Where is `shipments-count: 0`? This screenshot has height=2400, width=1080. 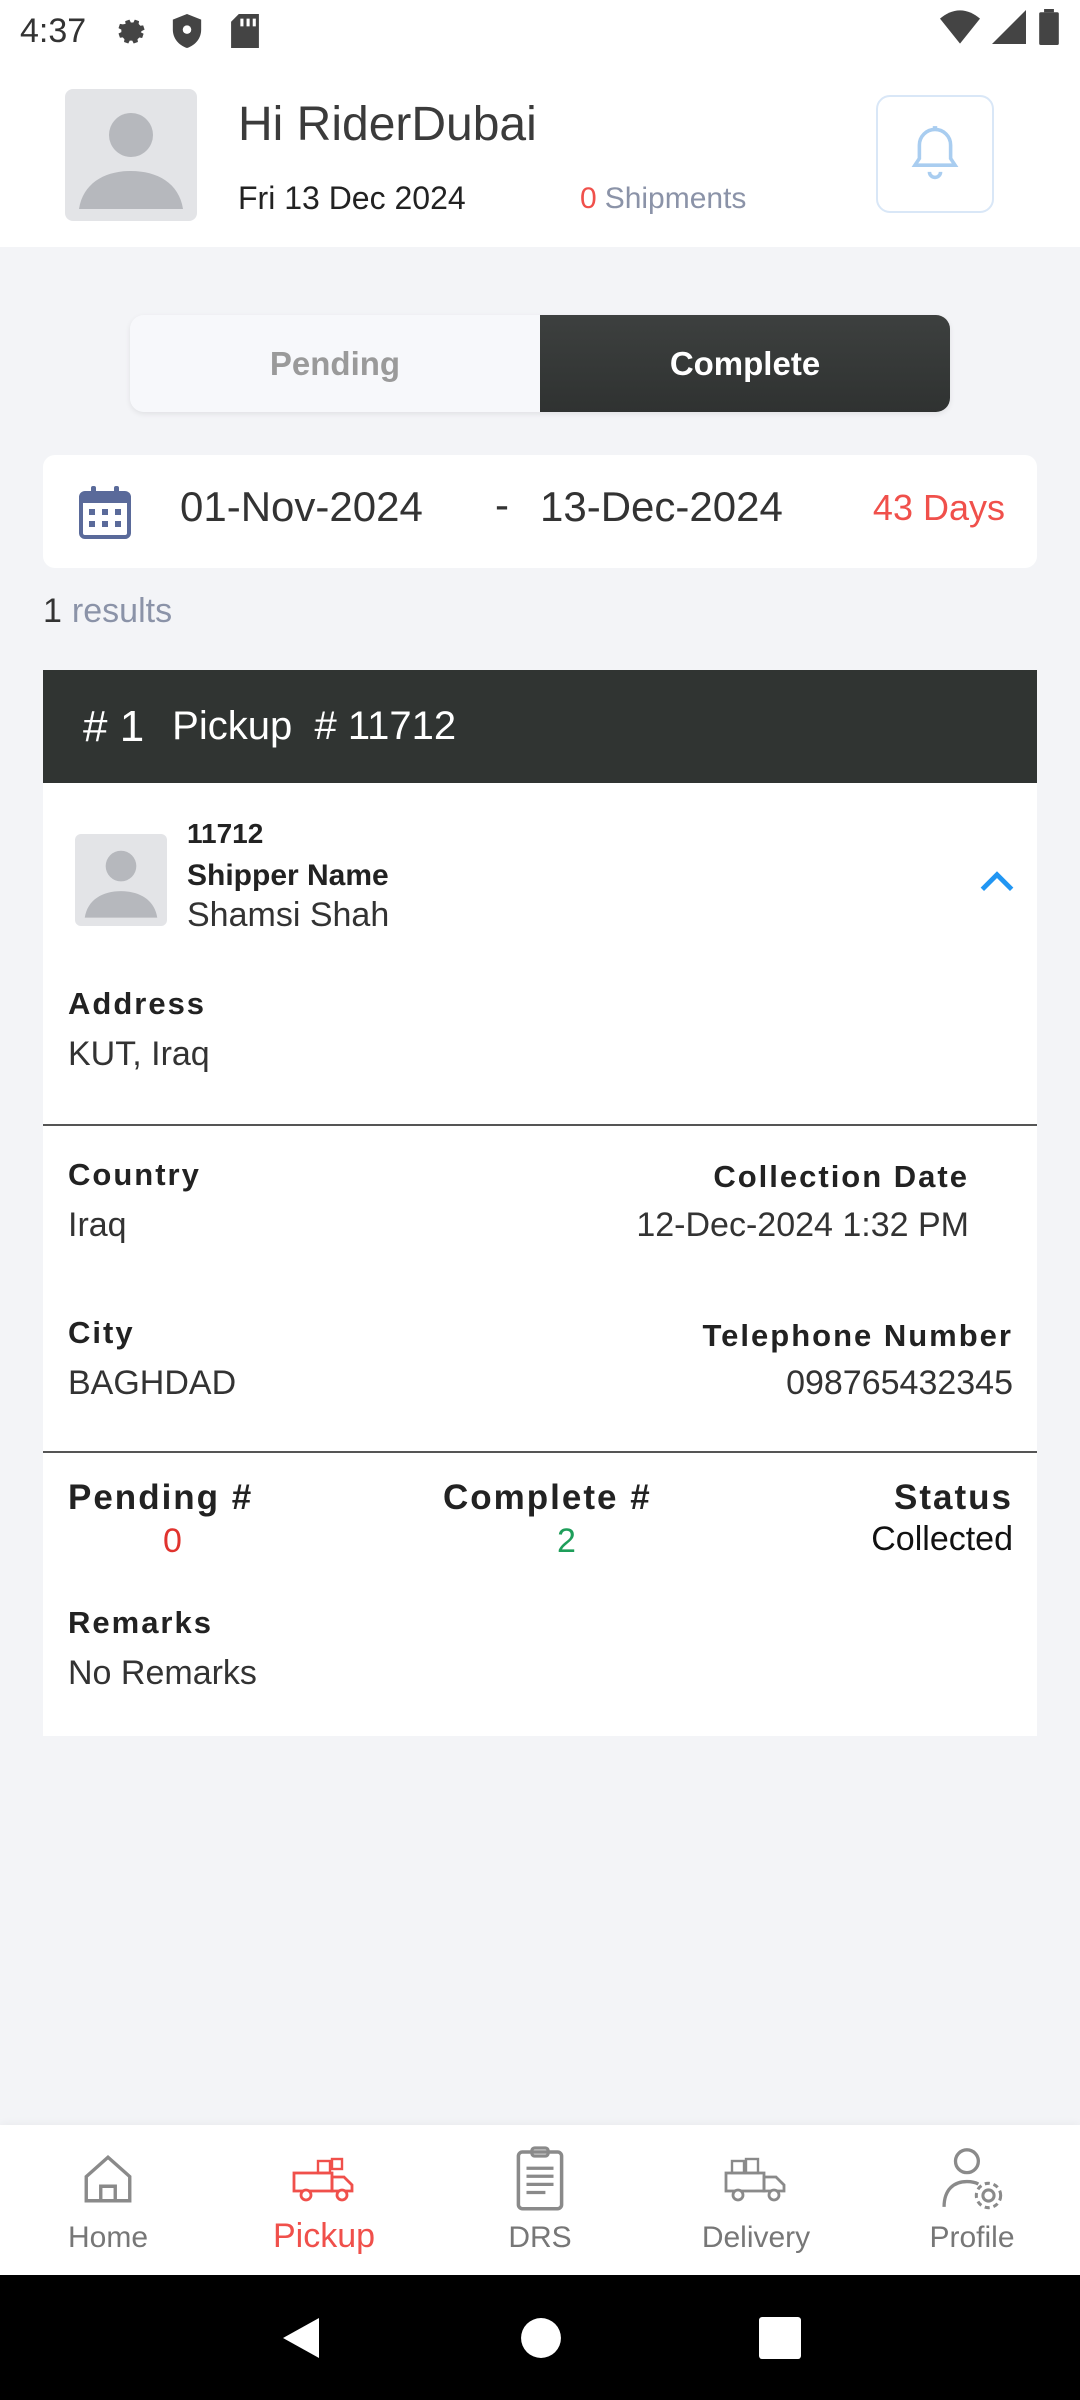
shipments-count: 0 is located at coordinates (588, 198).